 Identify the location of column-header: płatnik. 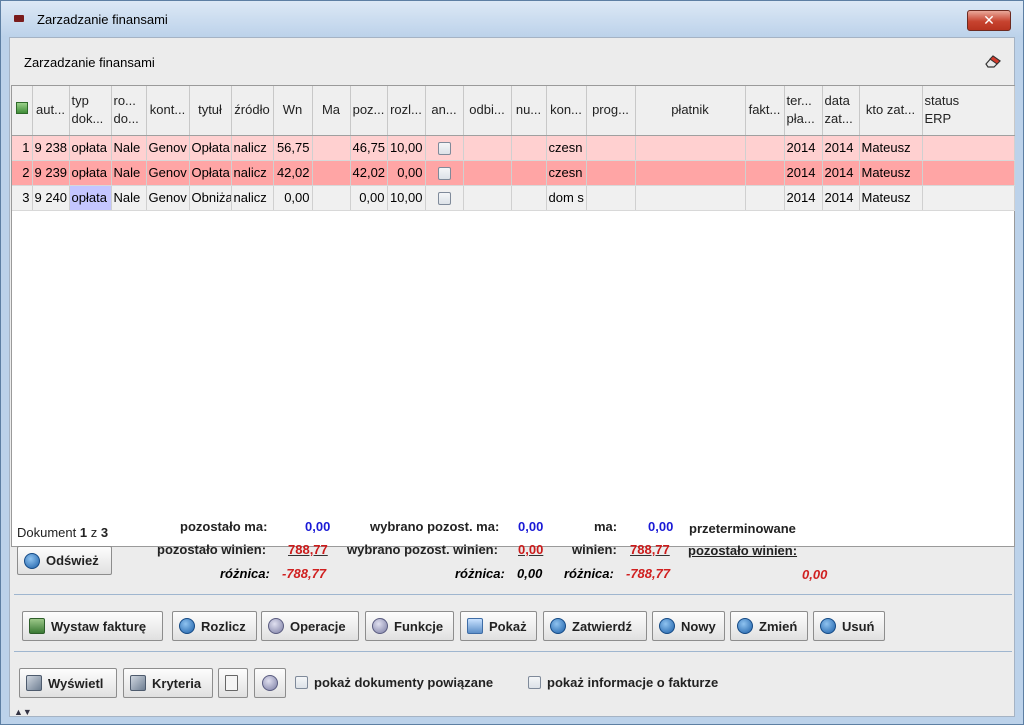
(690, 111).